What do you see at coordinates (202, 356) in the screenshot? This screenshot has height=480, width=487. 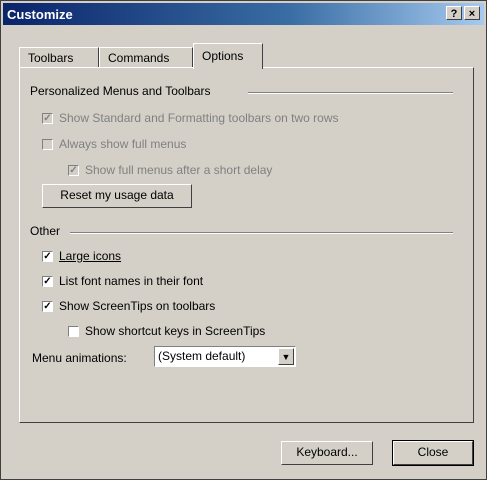 I see `menu-animations-value: (System default)` at bounding box center [202, 356].